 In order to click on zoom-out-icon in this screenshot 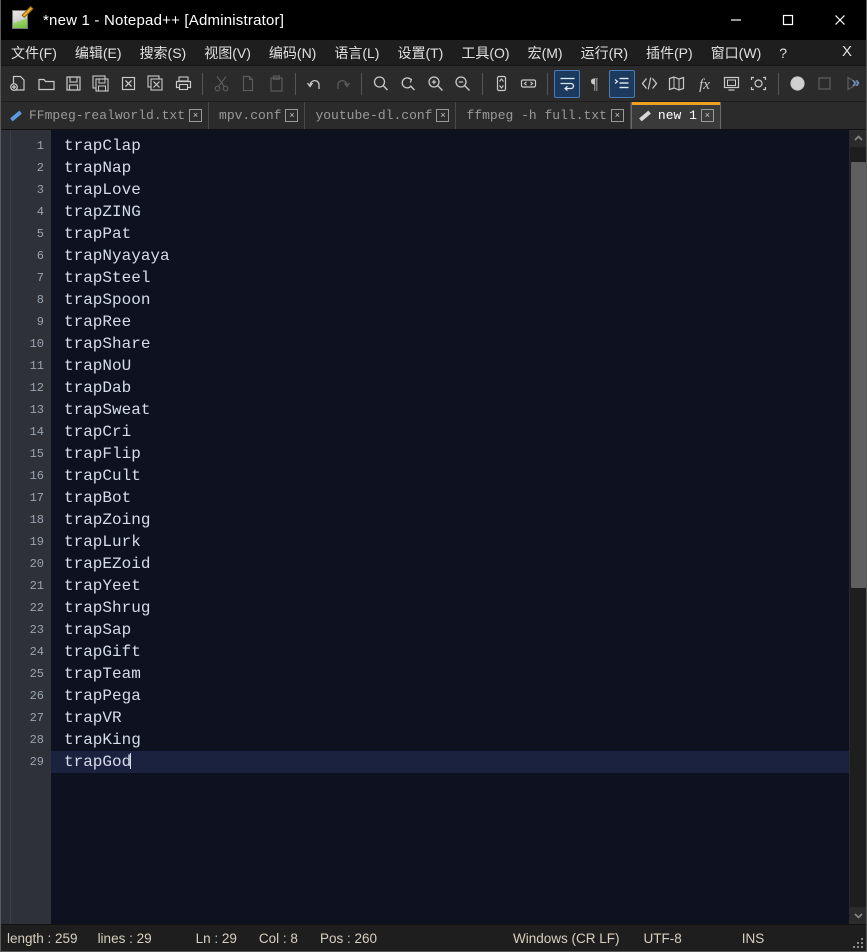, I will do `click(462, 84)`.